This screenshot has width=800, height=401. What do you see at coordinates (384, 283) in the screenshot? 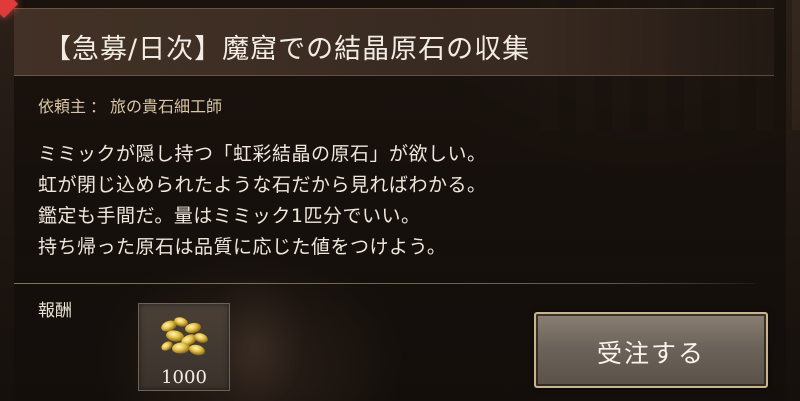
I see `section-divider` at bounding box center [384, 283].